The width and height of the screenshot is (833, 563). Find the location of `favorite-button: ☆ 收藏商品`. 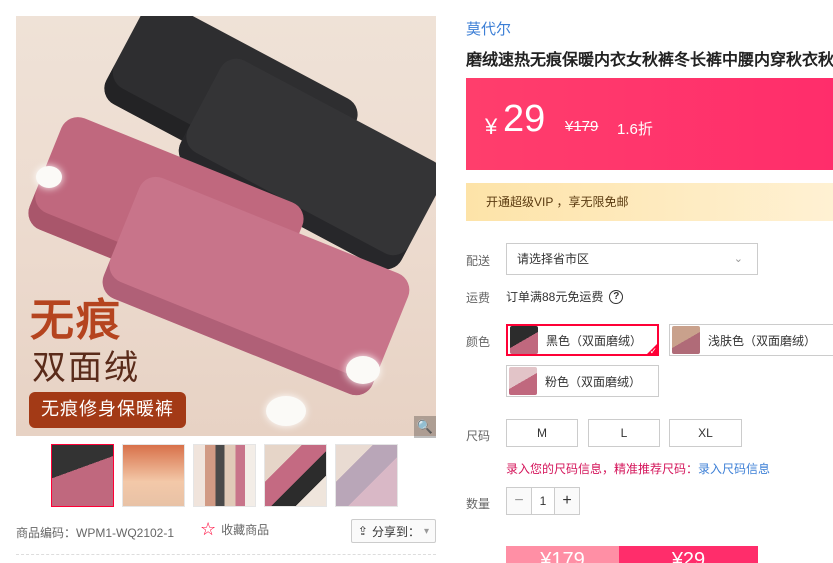

favorite-button: ☆ 收藏商品 is located at coordinates (234, 529).